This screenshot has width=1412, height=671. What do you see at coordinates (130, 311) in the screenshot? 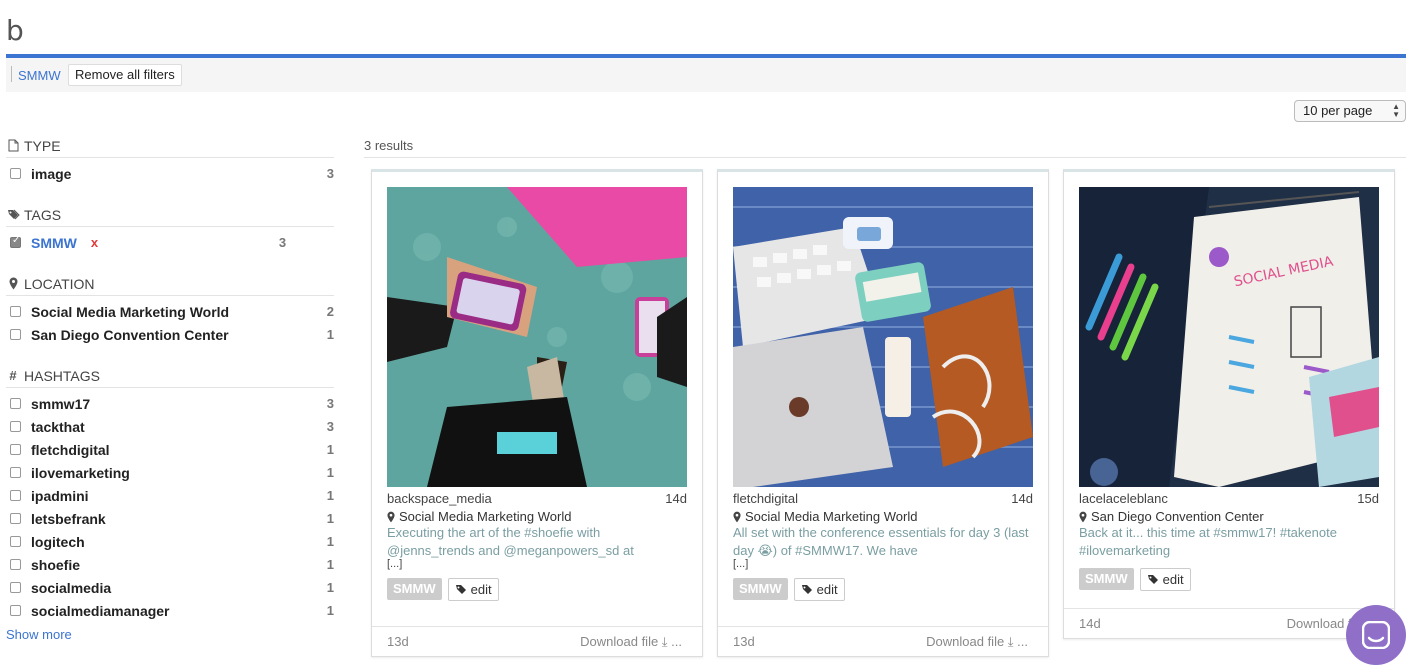
I see `facet-label: Social Media Marketing World` at bounding box center [130, 311].